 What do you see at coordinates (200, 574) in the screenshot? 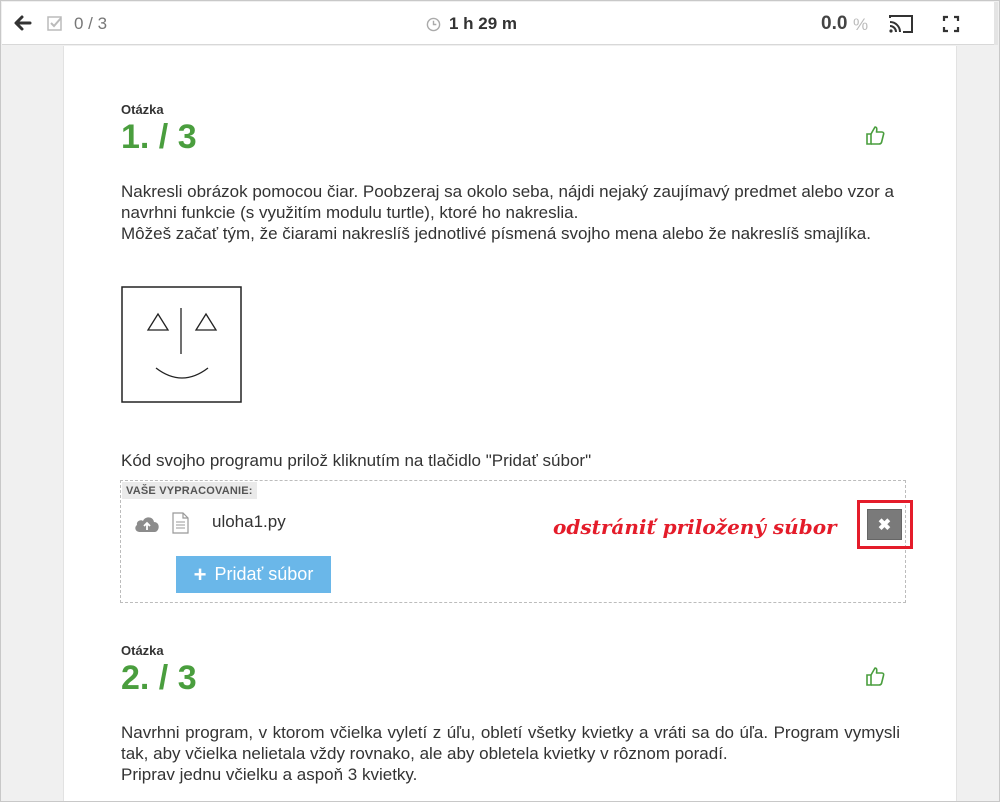
I see `plus-icon: +` at bounding box center [200, 574].